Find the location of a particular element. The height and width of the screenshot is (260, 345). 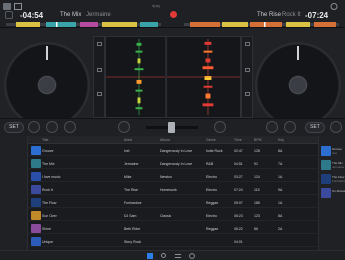

cell-album: Homework is located at coordinates (168, 190).